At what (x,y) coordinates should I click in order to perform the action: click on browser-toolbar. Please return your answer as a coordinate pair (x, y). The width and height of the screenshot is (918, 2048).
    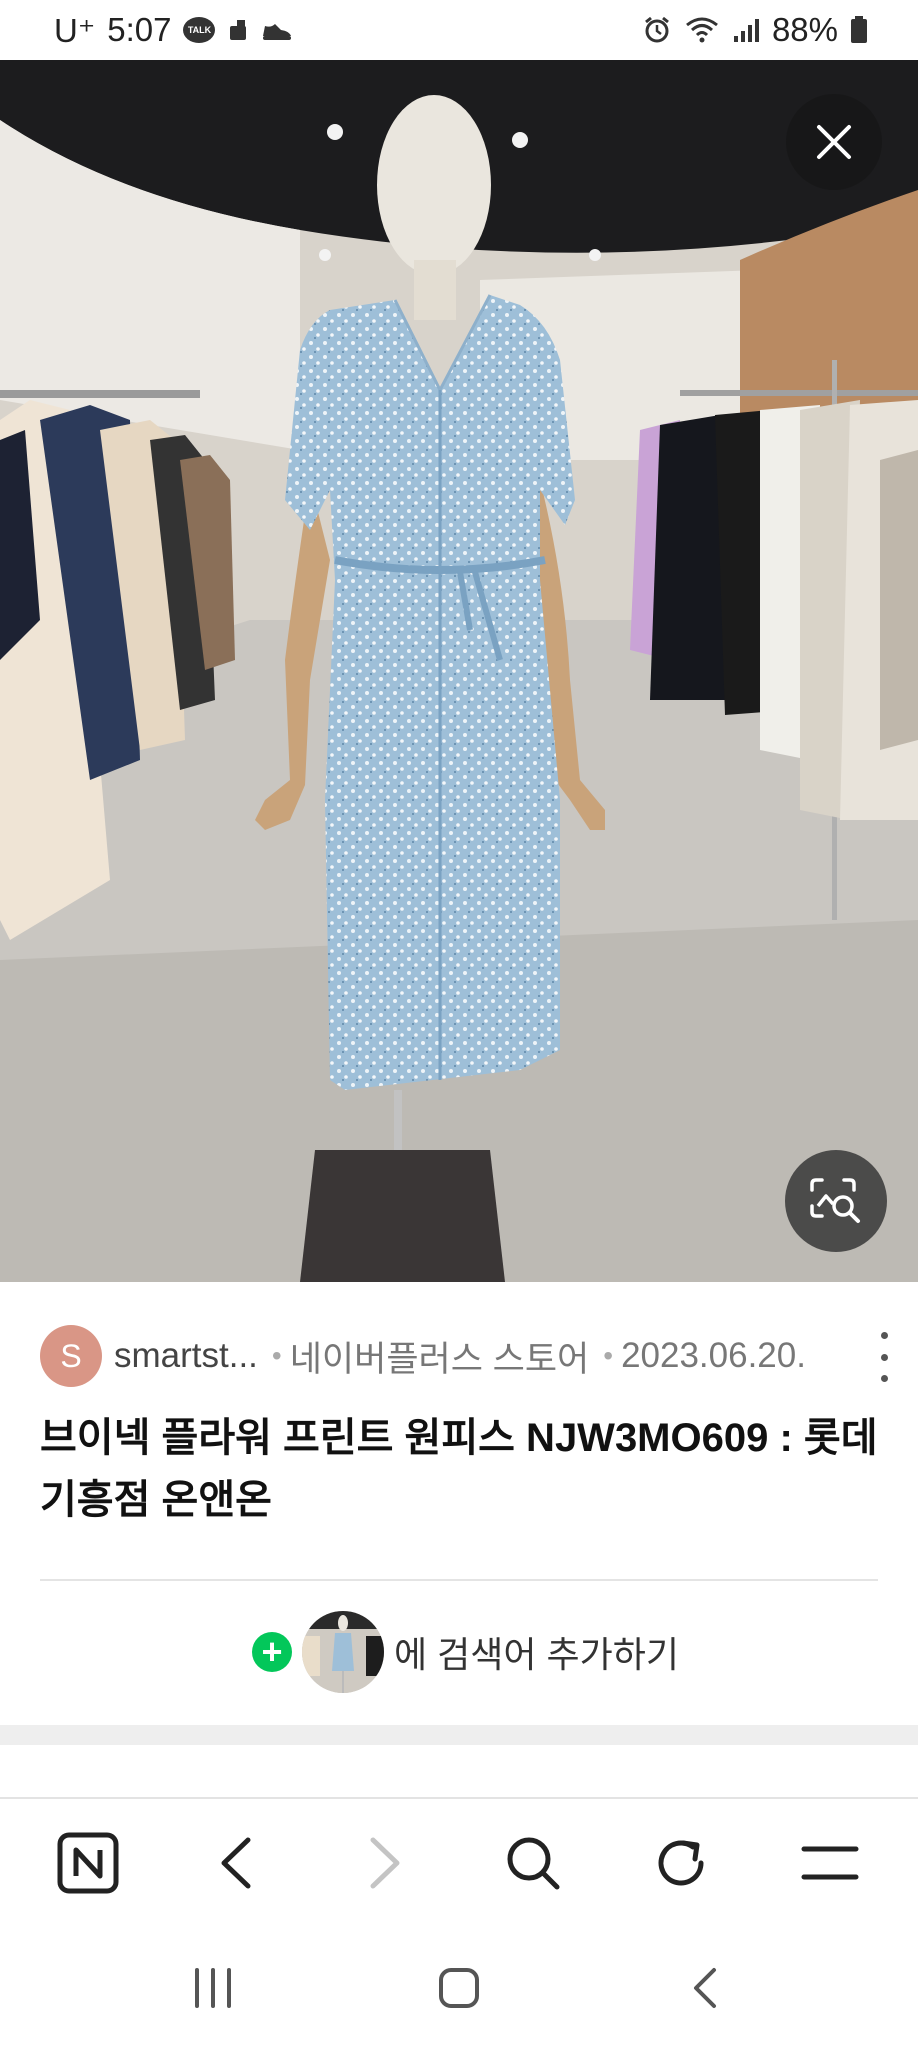
    Looking at the image, I should click on (459, 1862).